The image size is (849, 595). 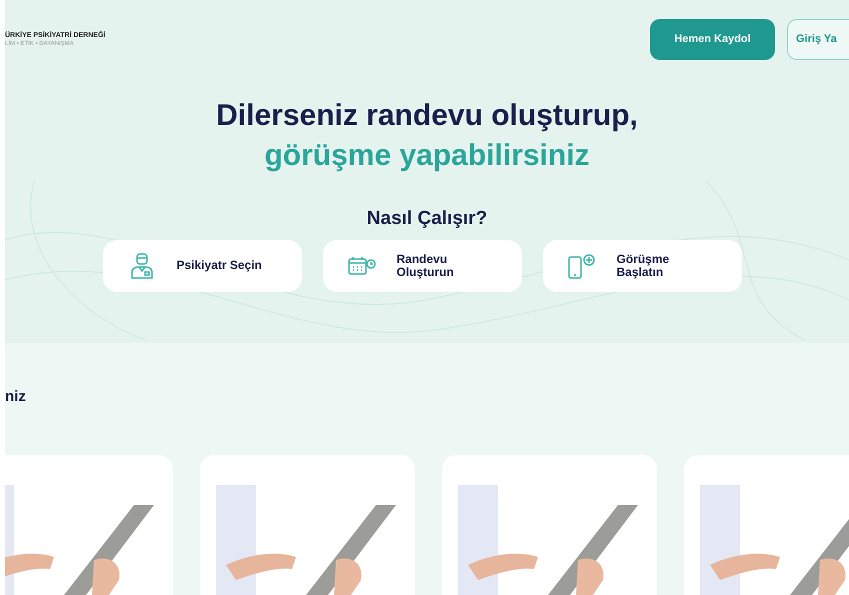 What do you see at coordinates (582, 265) in the screenshot?
I see `phone-add-icon` at bounding box center [582, 265].